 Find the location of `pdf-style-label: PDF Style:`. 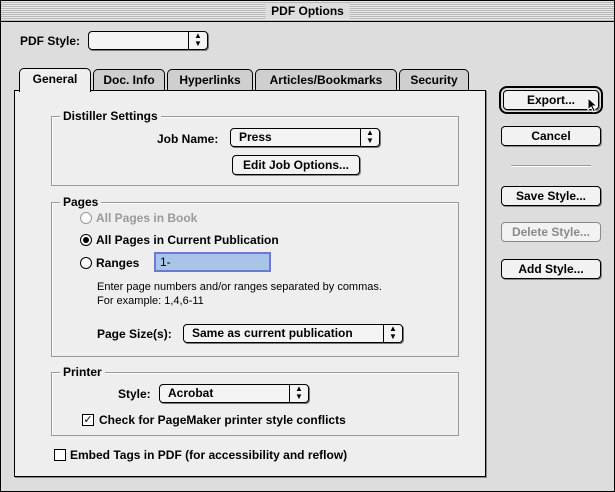

pdf-style-label: PDF Style: is located at coordinates (50, 41).